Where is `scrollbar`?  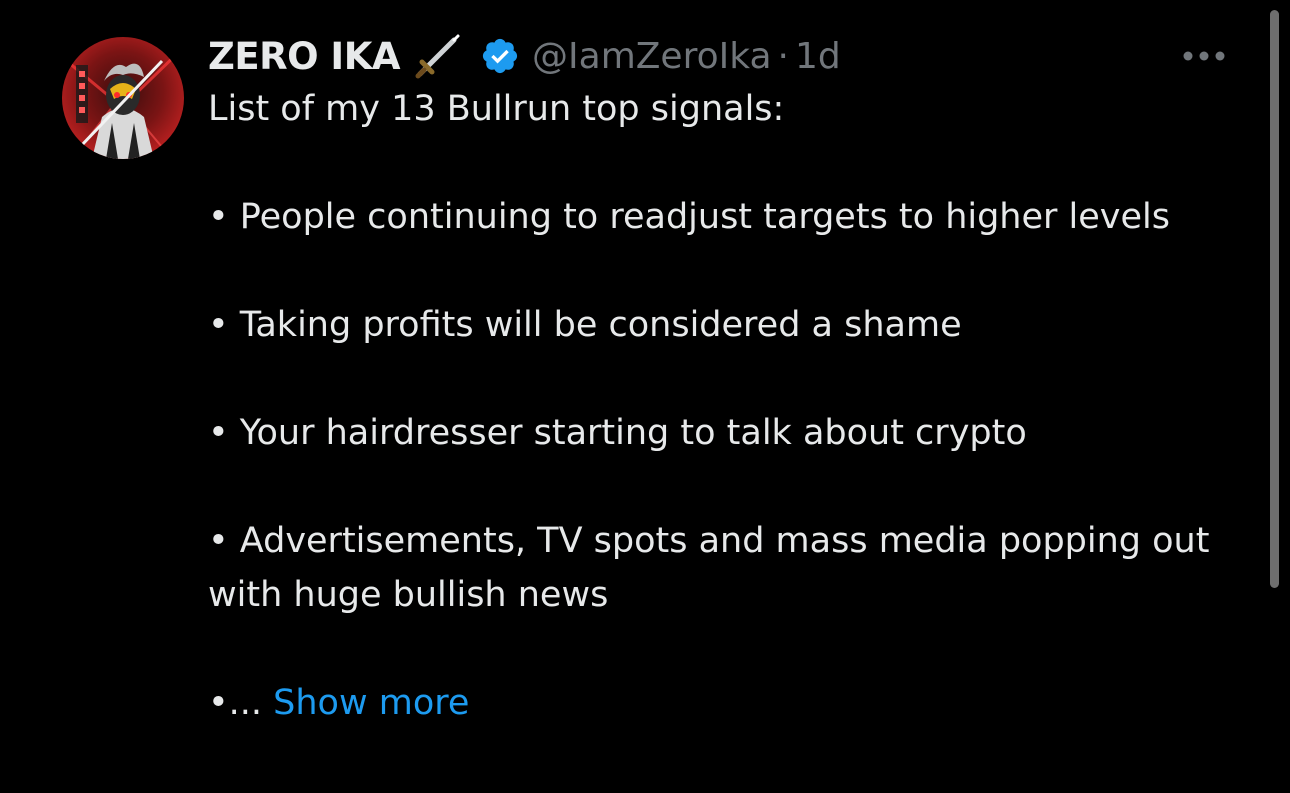 scrollbar is located at coordinates (1274, 299).